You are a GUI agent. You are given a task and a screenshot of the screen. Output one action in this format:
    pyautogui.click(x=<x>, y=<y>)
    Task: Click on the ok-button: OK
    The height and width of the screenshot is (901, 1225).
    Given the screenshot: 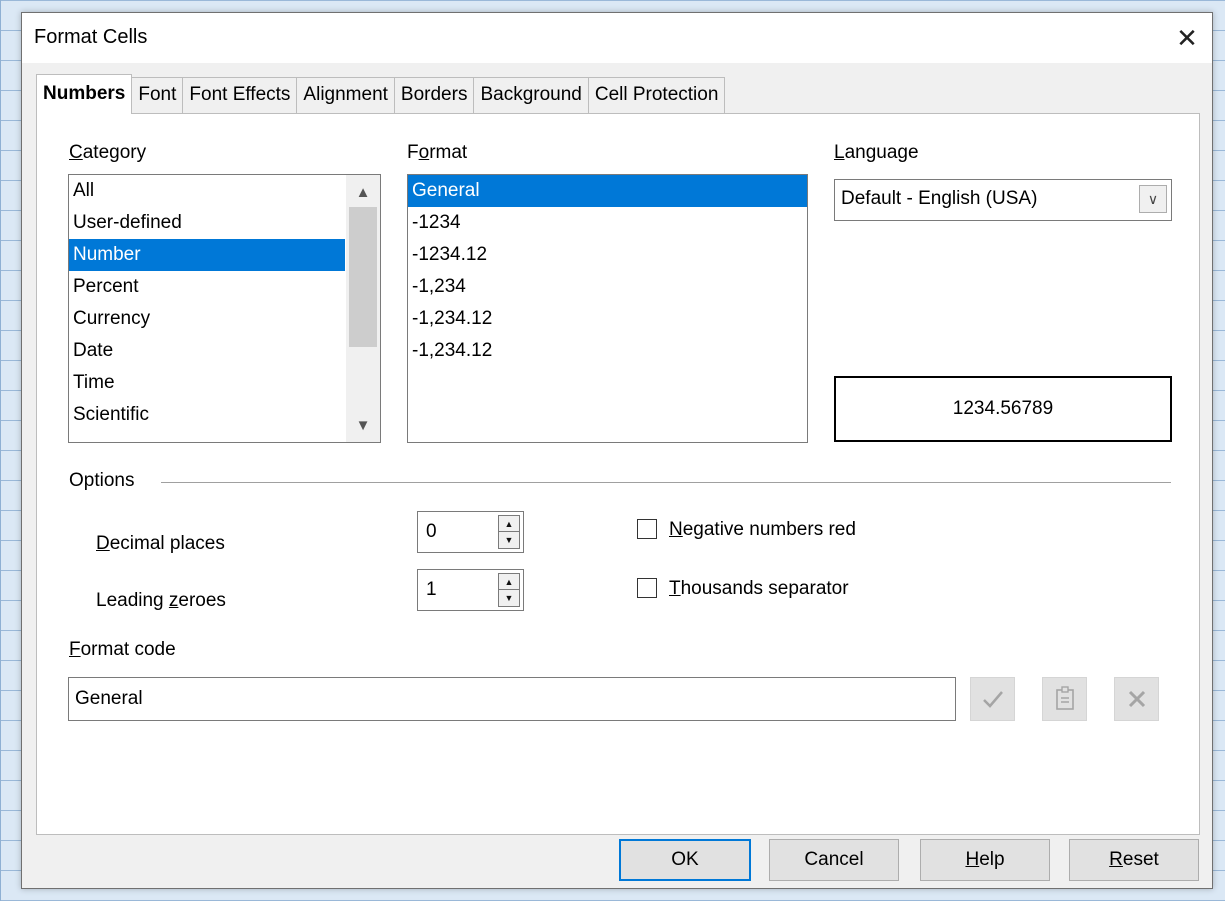 What is the action you would take?
    pyautogui.click(x=685, y=860)
    